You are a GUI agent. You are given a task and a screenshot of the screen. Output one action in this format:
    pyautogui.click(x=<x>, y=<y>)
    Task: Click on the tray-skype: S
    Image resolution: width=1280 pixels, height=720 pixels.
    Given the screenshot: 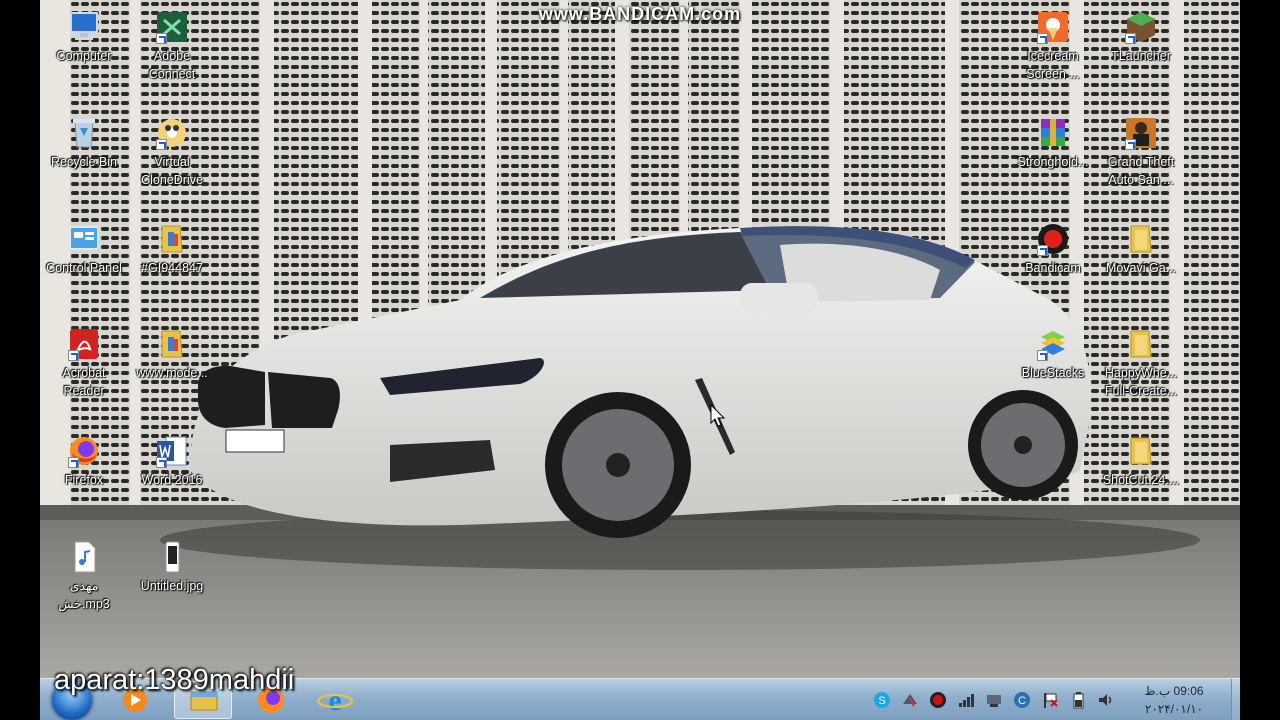 What is the action you would take?
    pyautogui.click(x=882, y=700)
    